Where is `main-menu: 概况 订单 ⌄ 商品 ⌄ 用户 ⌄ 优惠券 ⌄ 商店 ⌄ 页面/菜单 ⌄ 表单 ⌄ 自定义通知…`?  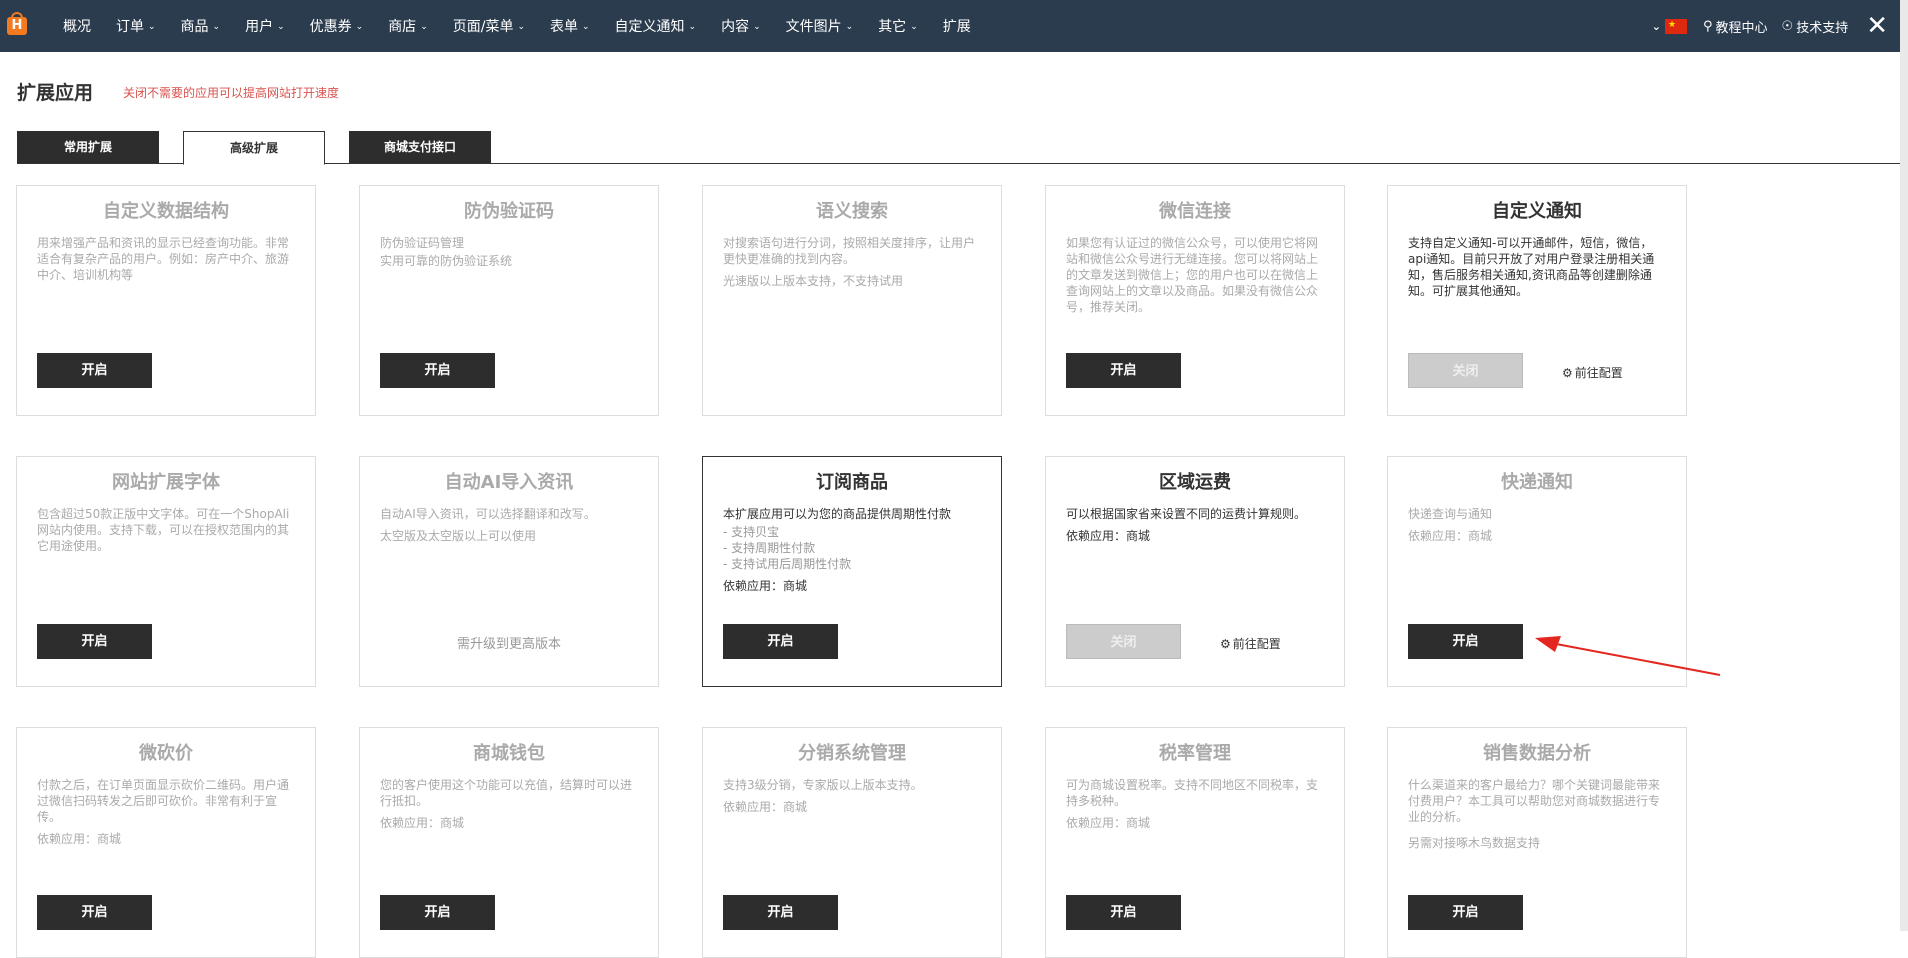
main-menu: 概况 订单 ⌄ 商品 ⌄ 用户 ⌄ 优惠券 ⌄ 商店 ⌄ 页面/菜单 ⌄ 表单 ⌄ 自定义通知… is located at coordinates (516, 26).